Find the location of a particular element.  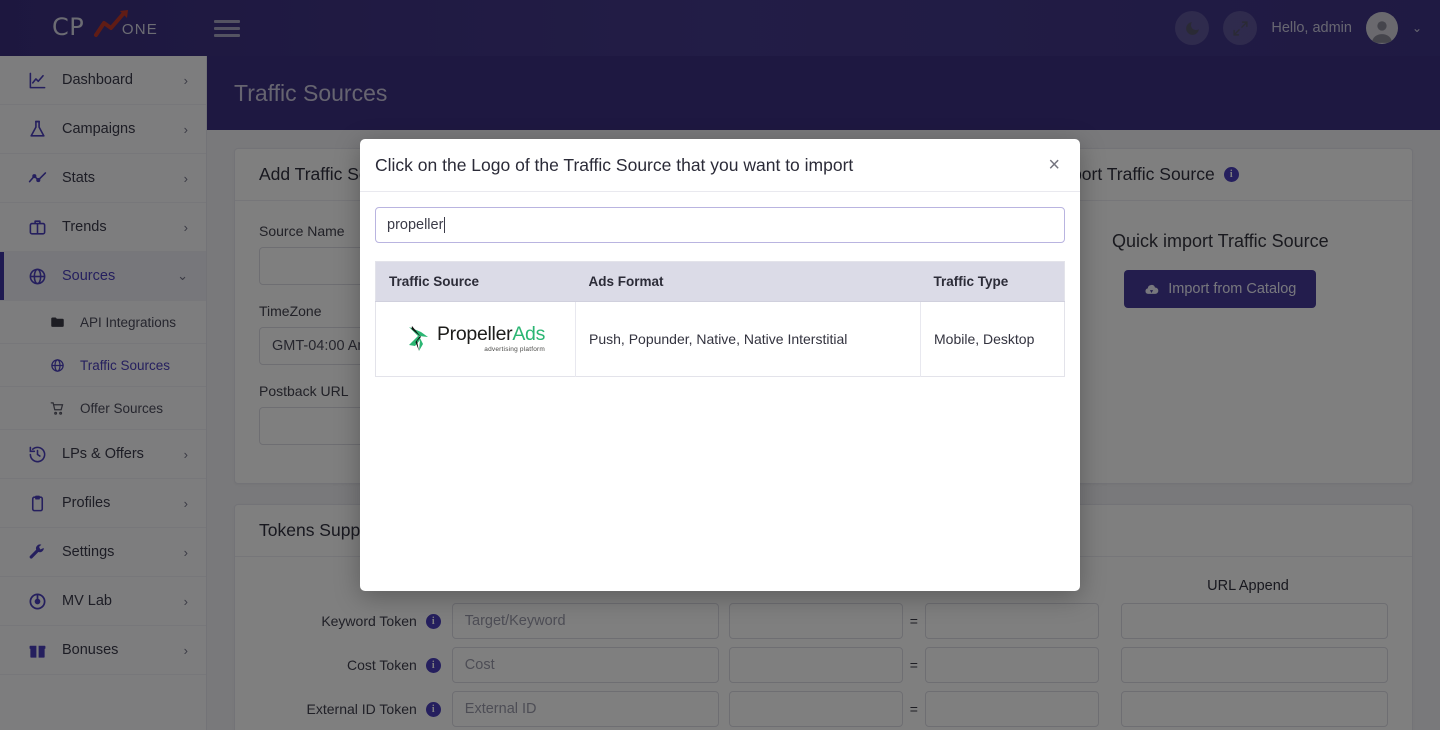

table-header-row: Traffic Source Ads Format Traffic Type is located at coordinates (720, 281).